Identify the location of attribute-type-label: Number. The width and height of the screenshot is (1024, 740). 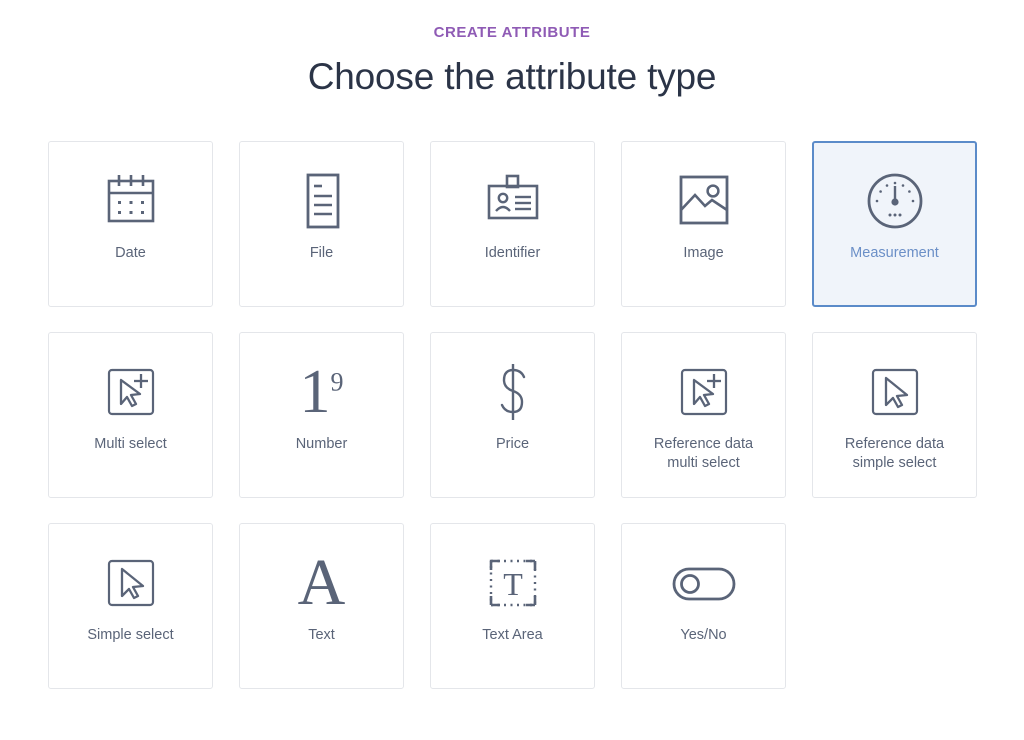
(321, 444).